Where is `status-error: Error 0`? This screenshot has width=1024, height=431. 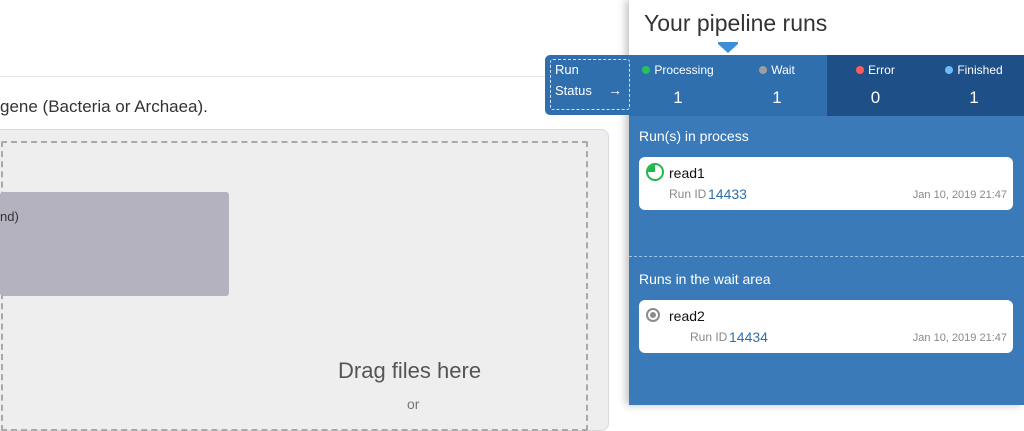
status-error: Error 0 is located at coordinates (875, 85).